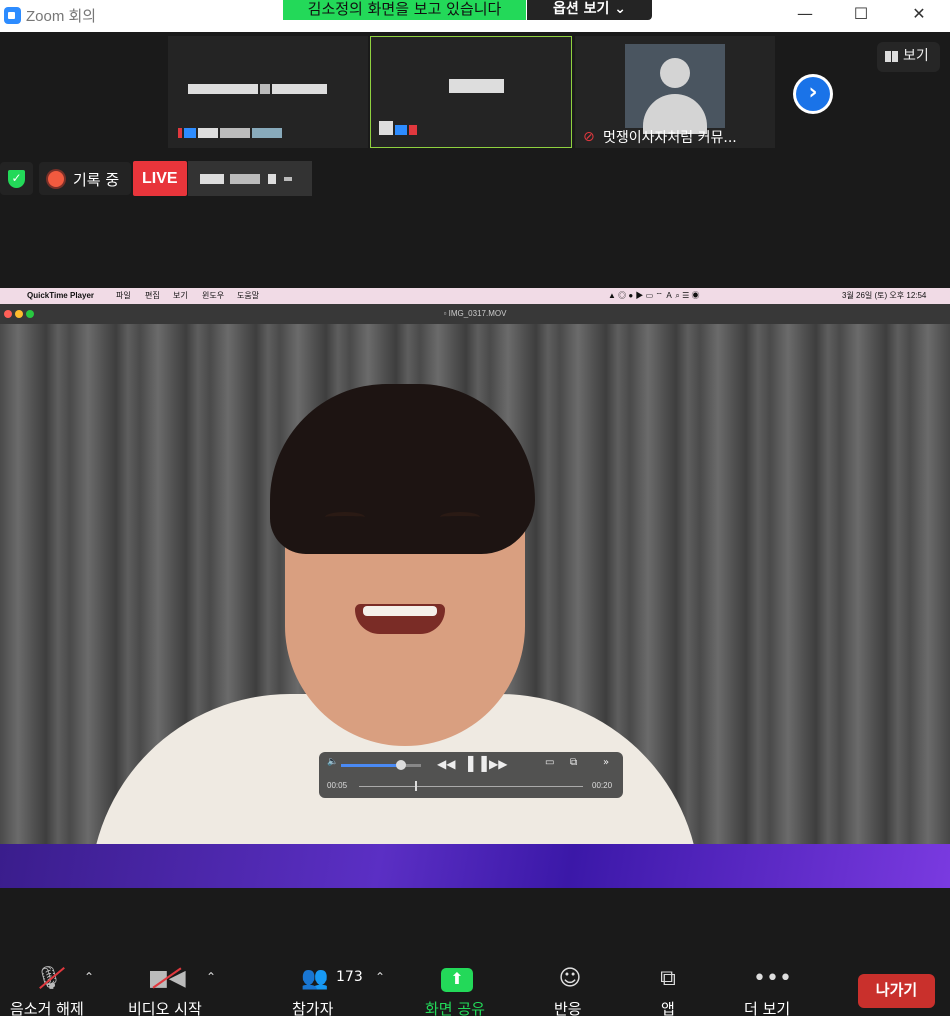  Describe the element at coordinates (333, 762) in the screenshot. I see `volume-icon: 🔈` at that location.